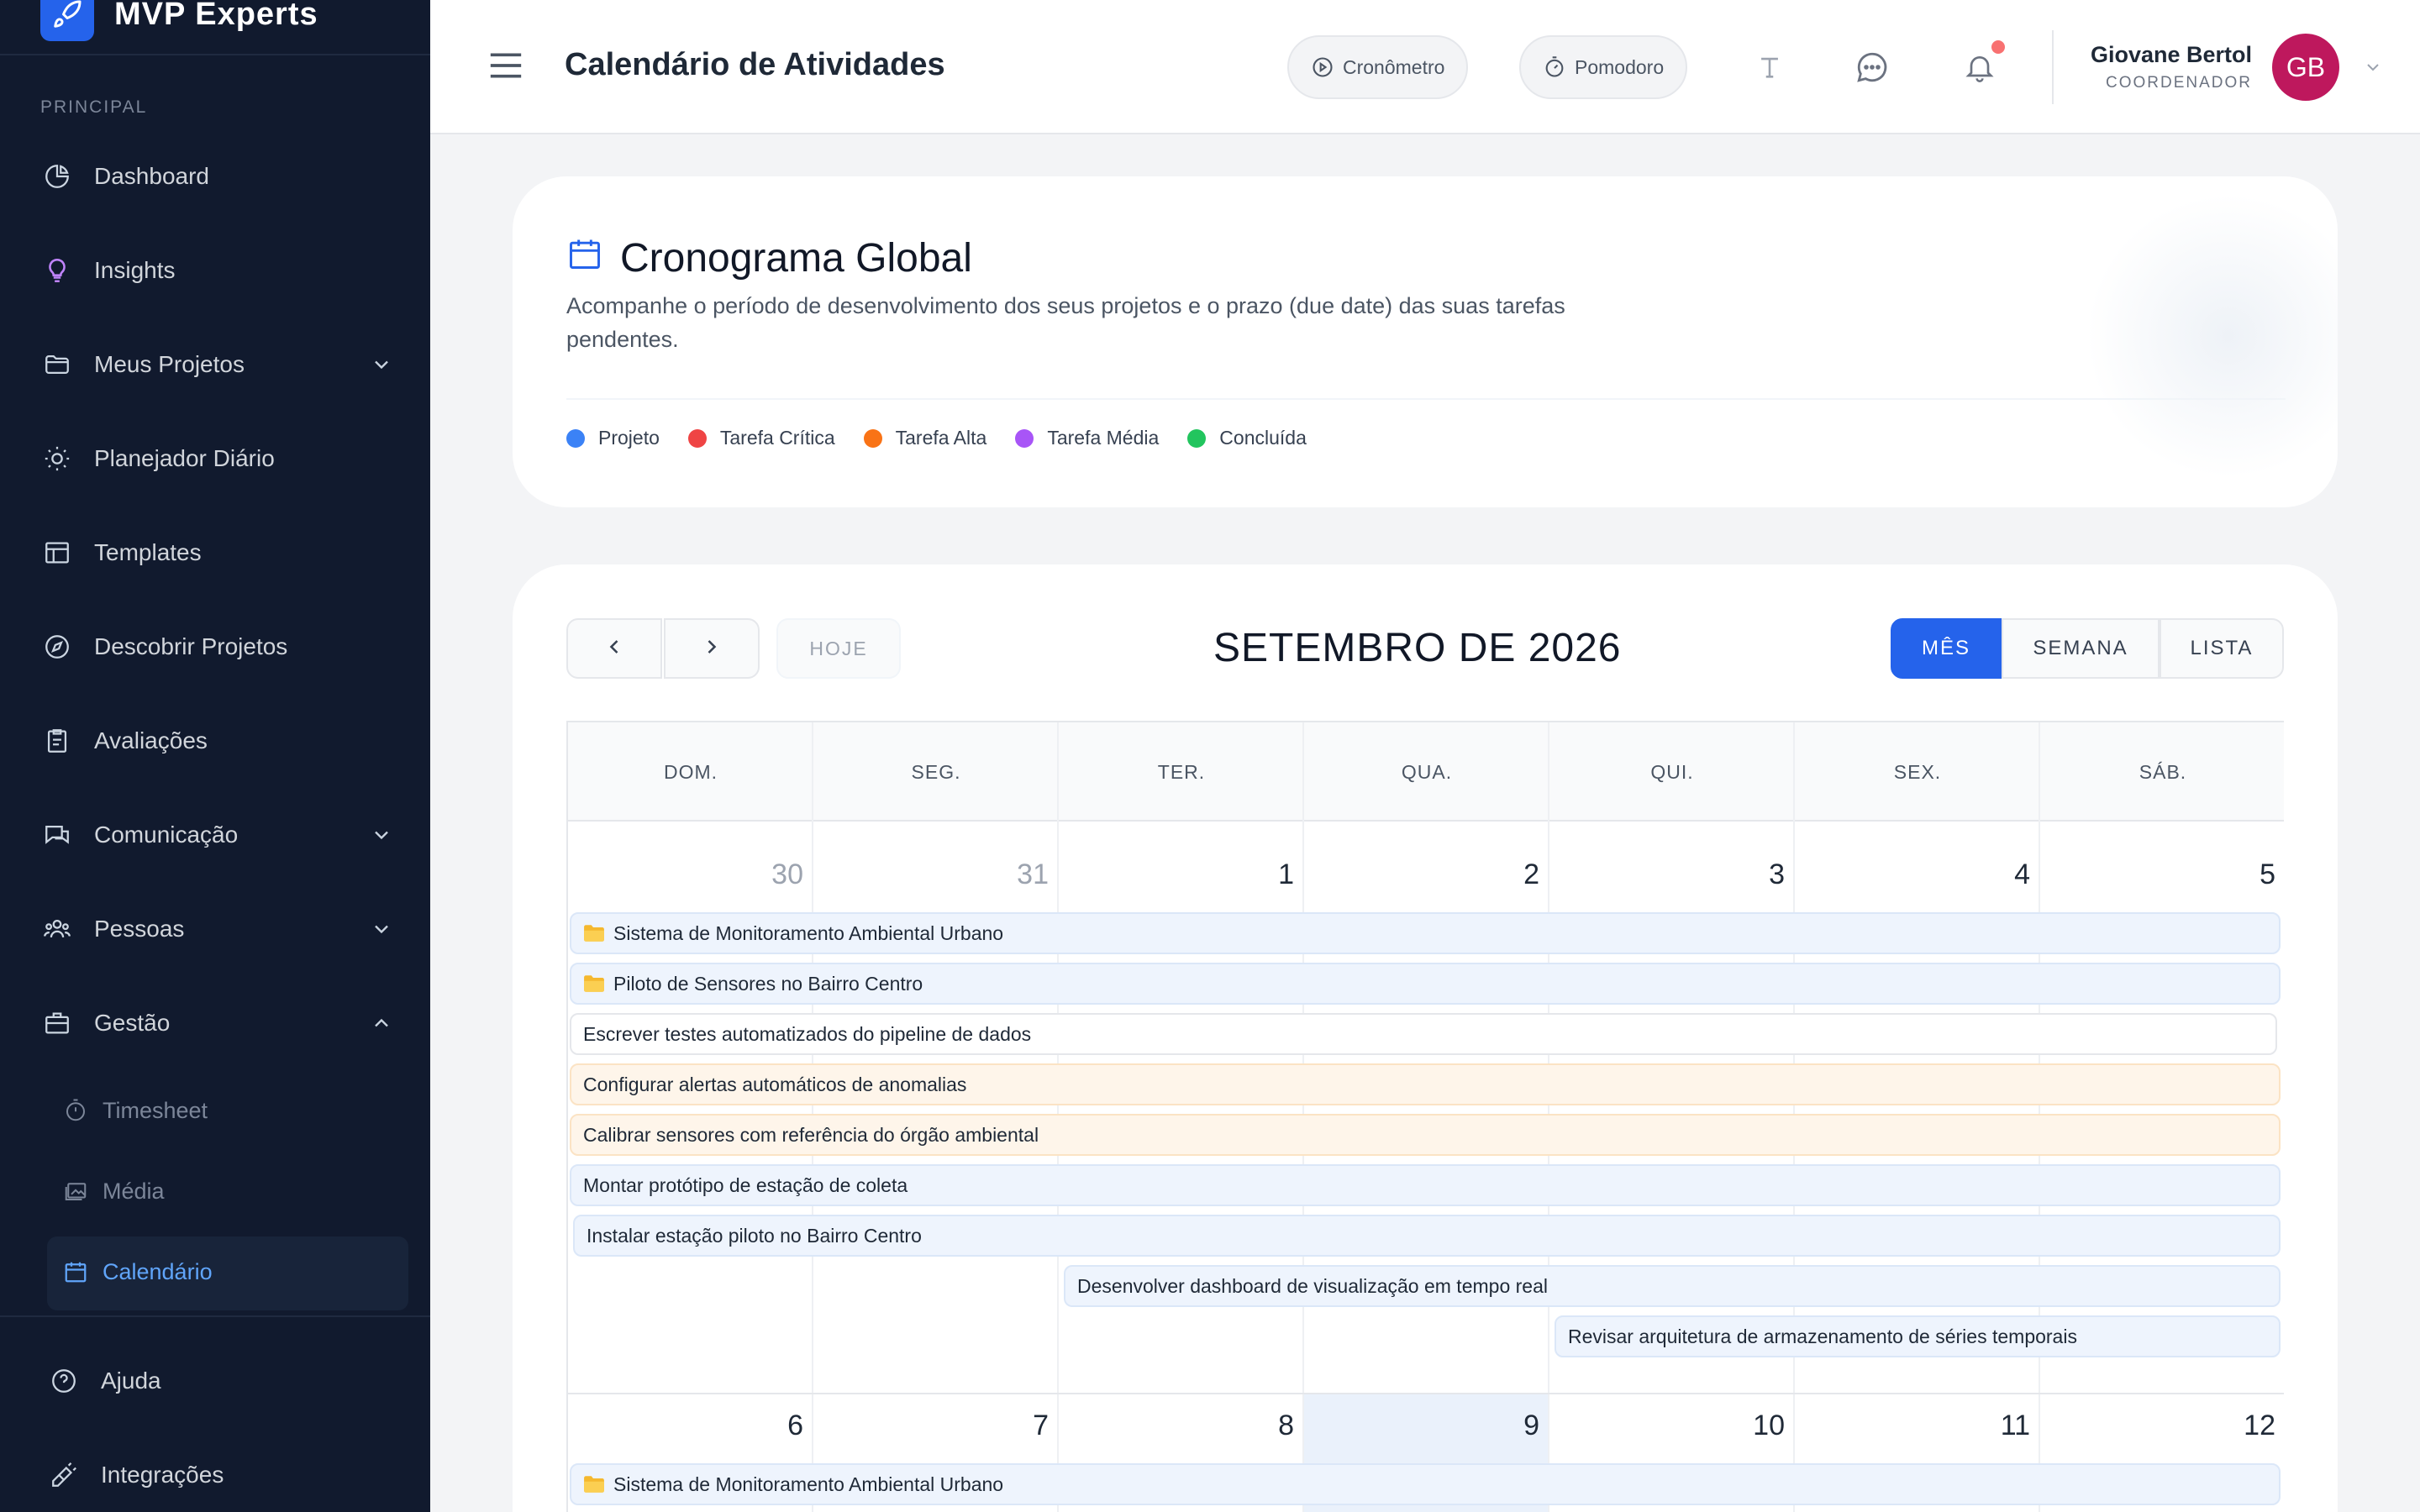 This screenshot has height=1512, width=2420. What do you see at coordinates (2163, 771) in the screenshot?
I see `weekday-label: SÁB.` at bounding box center [2163, 771].